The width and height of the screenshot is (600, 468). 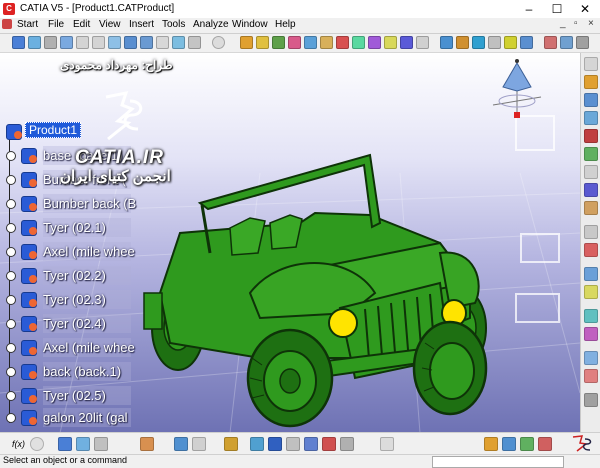 What do you see at coordinates (98, 42) in the screenshot?
I see `zoom-out-icon` at bounding box center [98, 42].